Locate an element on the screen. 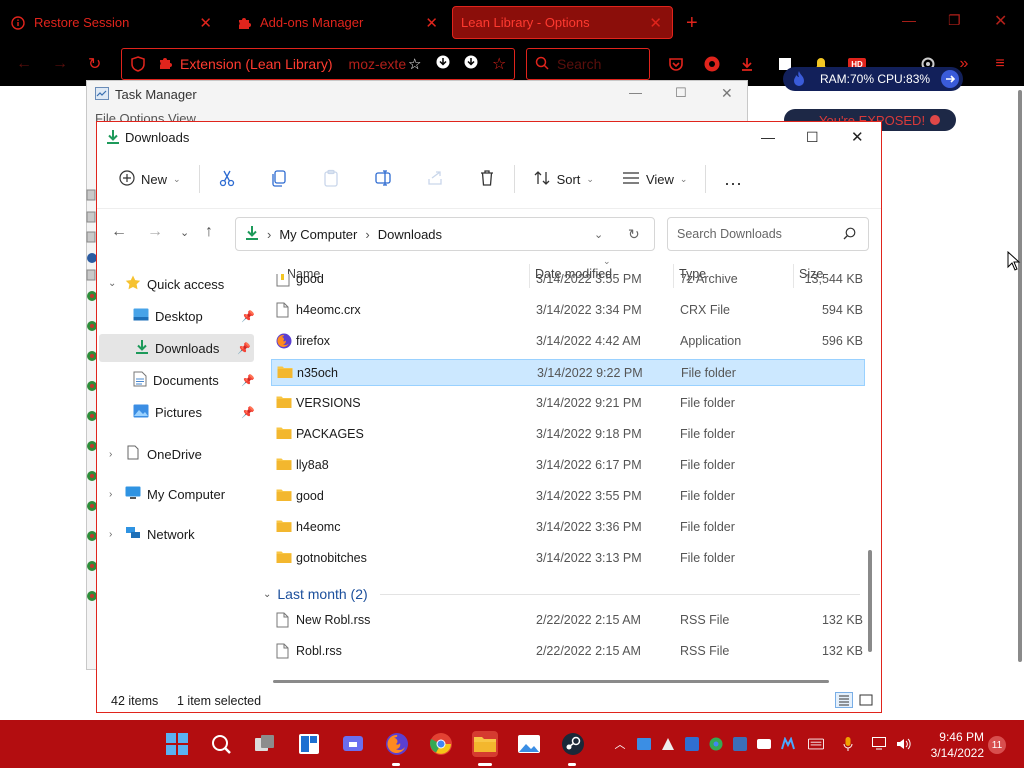  expand-chevron-icon: ⌄ is located at coordinates (112, 283).